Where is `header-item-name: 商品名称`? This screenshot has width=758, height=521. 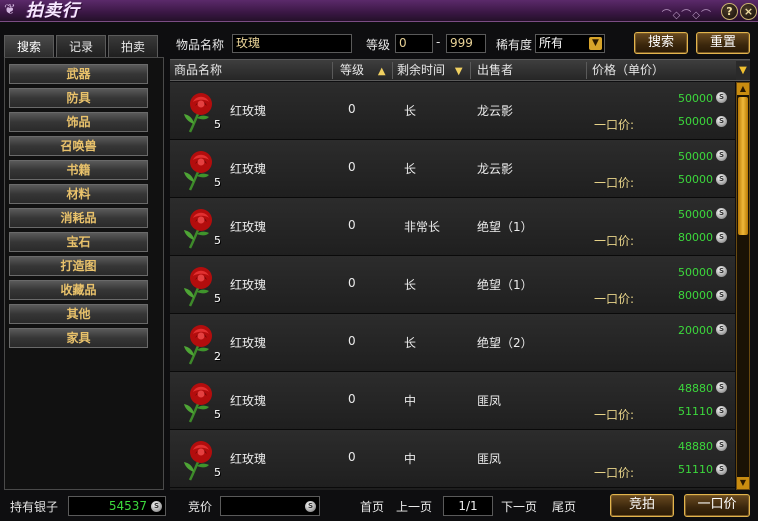 header-item-name: 商品名称 is located at coordinates (198, 70).